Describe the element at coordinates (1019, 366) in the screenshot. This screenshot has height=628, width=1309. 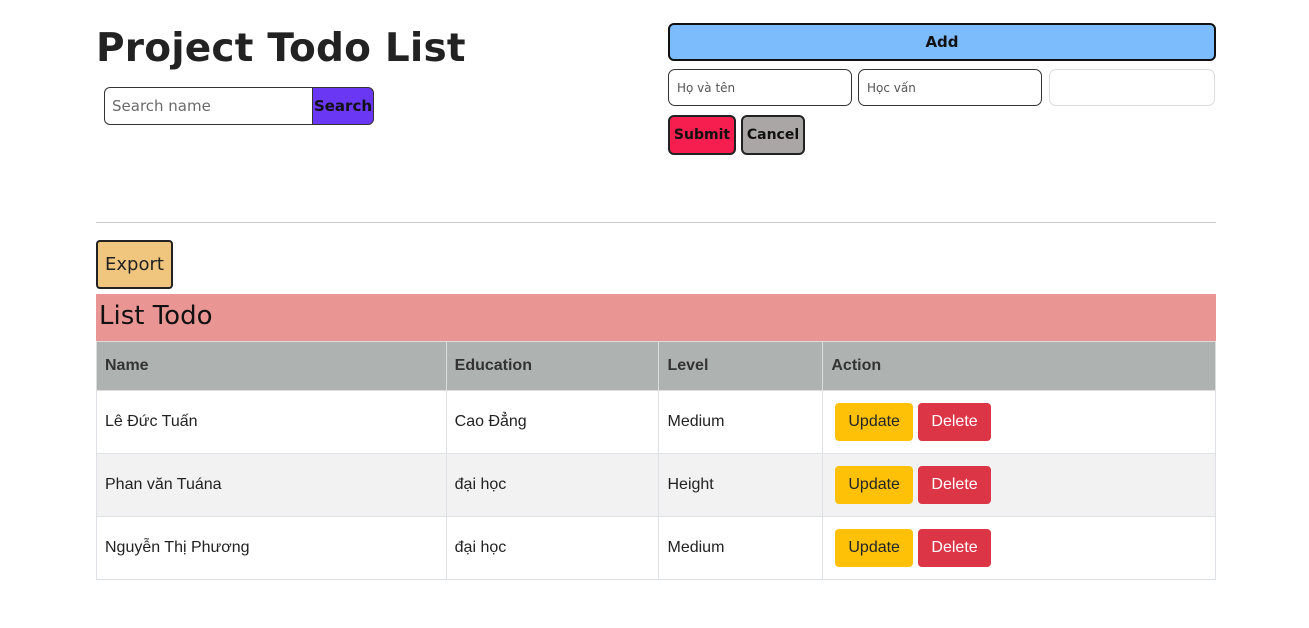
I see `column-header-action: Action` at that location.